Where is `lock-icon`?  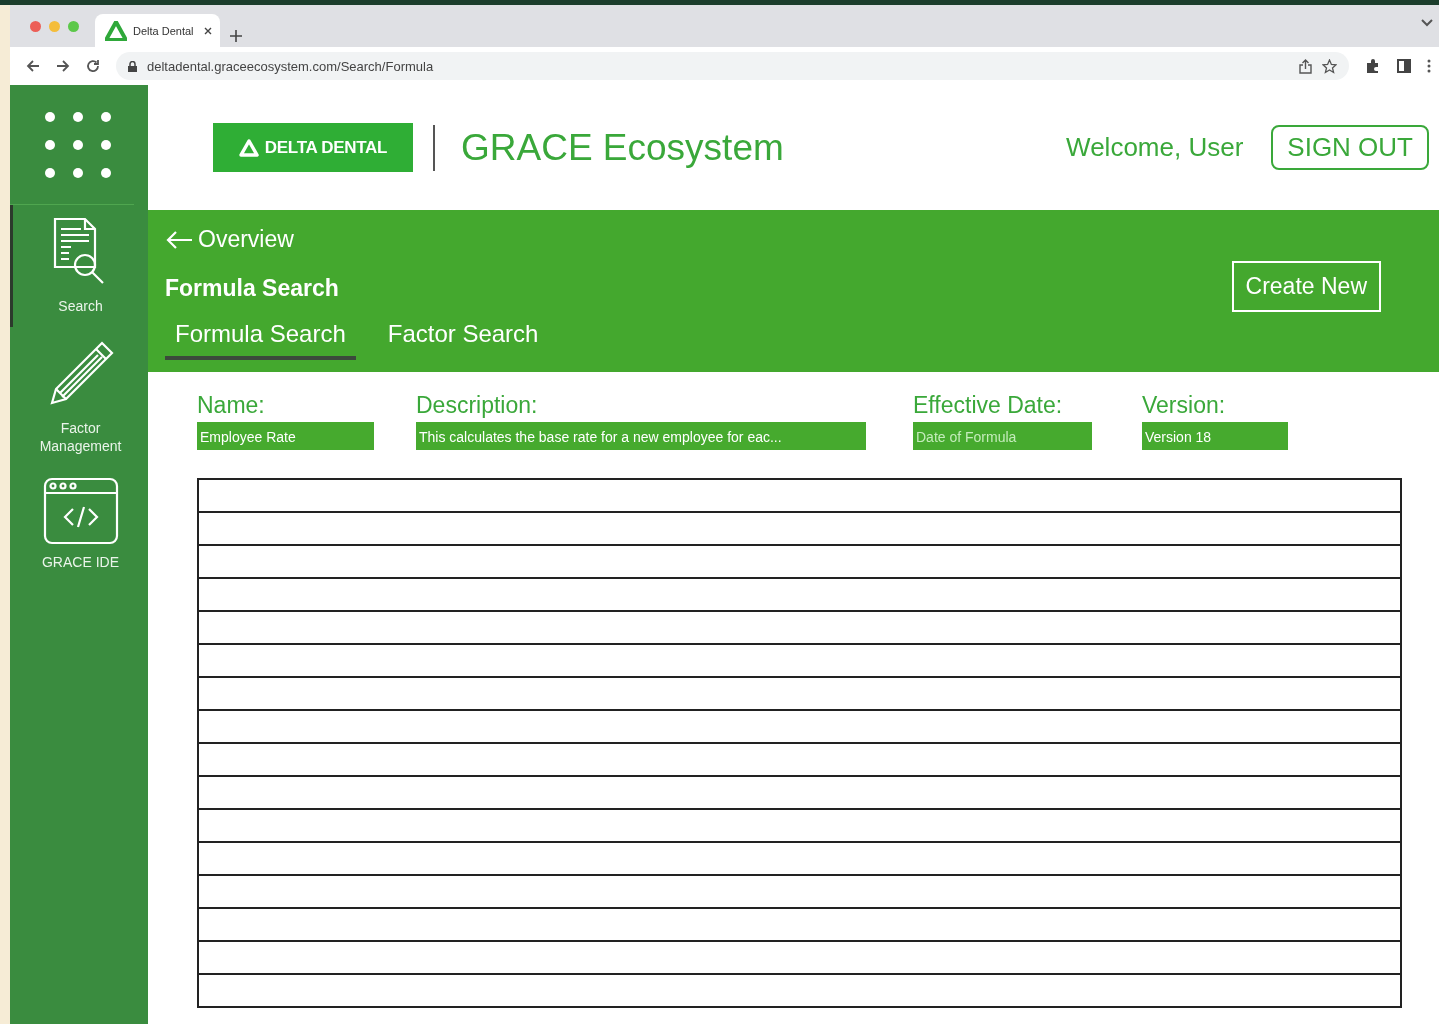 lock-icon is located at coordinates (132, 66).